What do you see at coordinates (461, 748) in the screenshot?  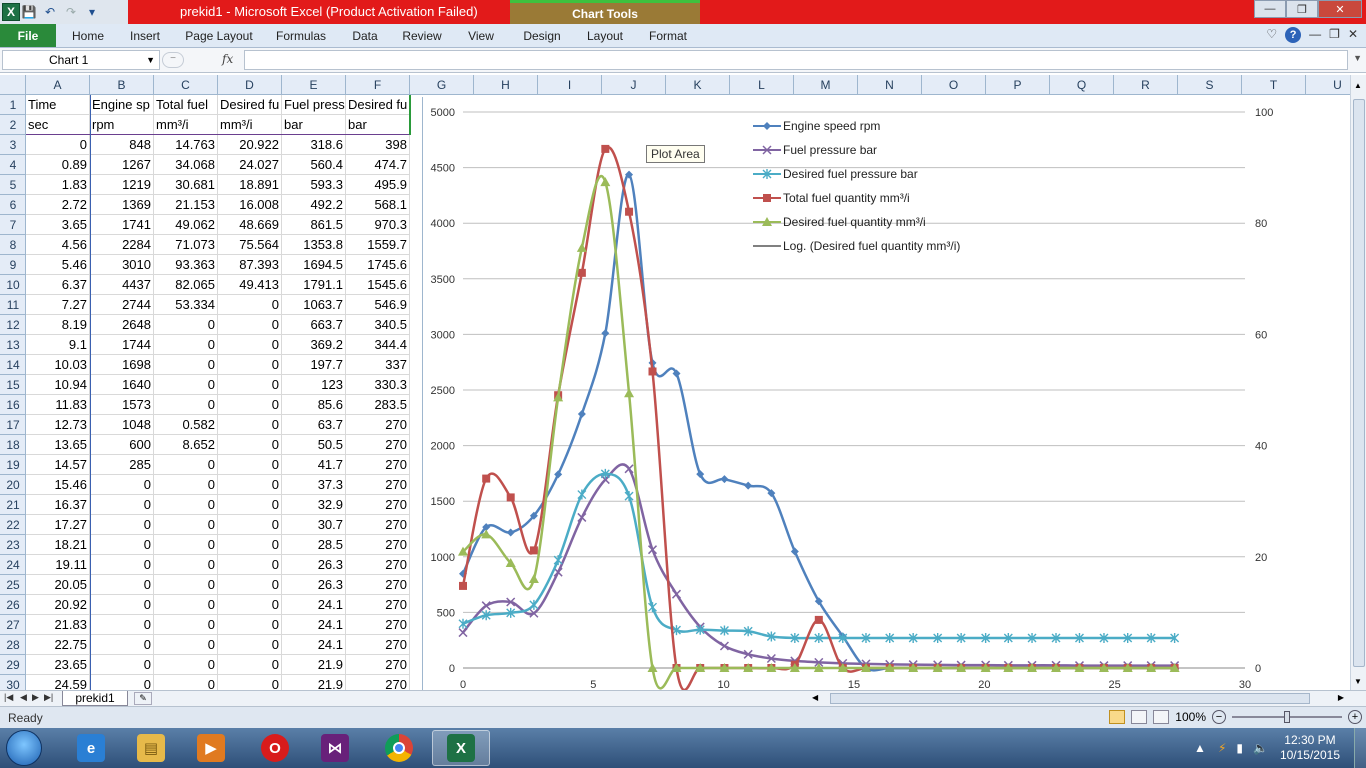 I see `excel-icon: X` at bounding box center [461, 748].